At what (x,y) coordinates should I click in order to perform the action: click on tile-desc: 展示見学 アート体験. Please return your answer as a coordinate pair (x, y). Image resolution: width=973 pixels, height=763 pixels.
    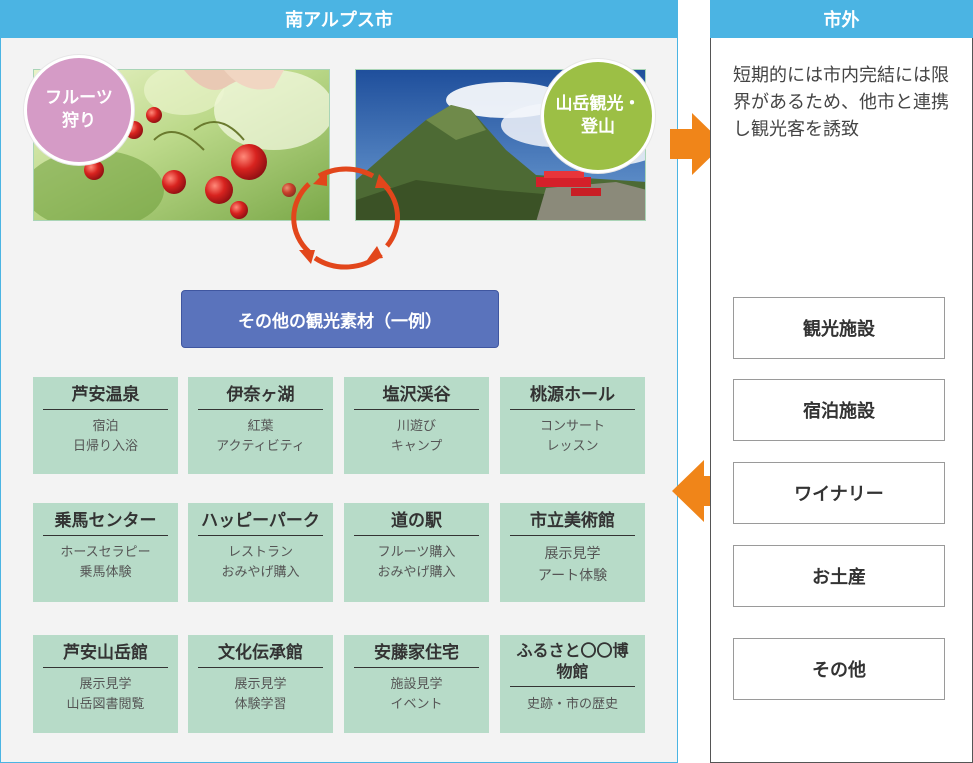
    Looking at the image, I should click on (572, 565).